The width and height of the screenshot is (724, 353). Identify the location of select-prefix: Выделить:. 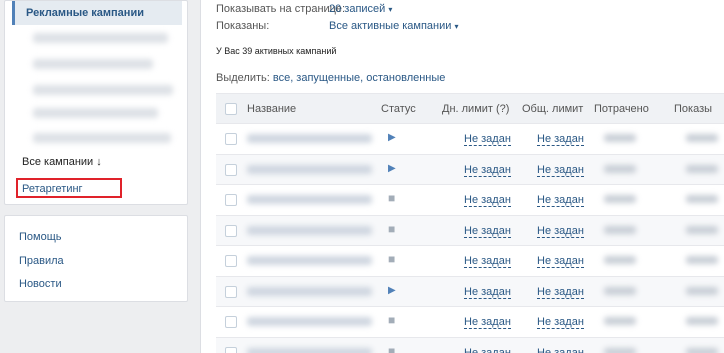
(244, 78).